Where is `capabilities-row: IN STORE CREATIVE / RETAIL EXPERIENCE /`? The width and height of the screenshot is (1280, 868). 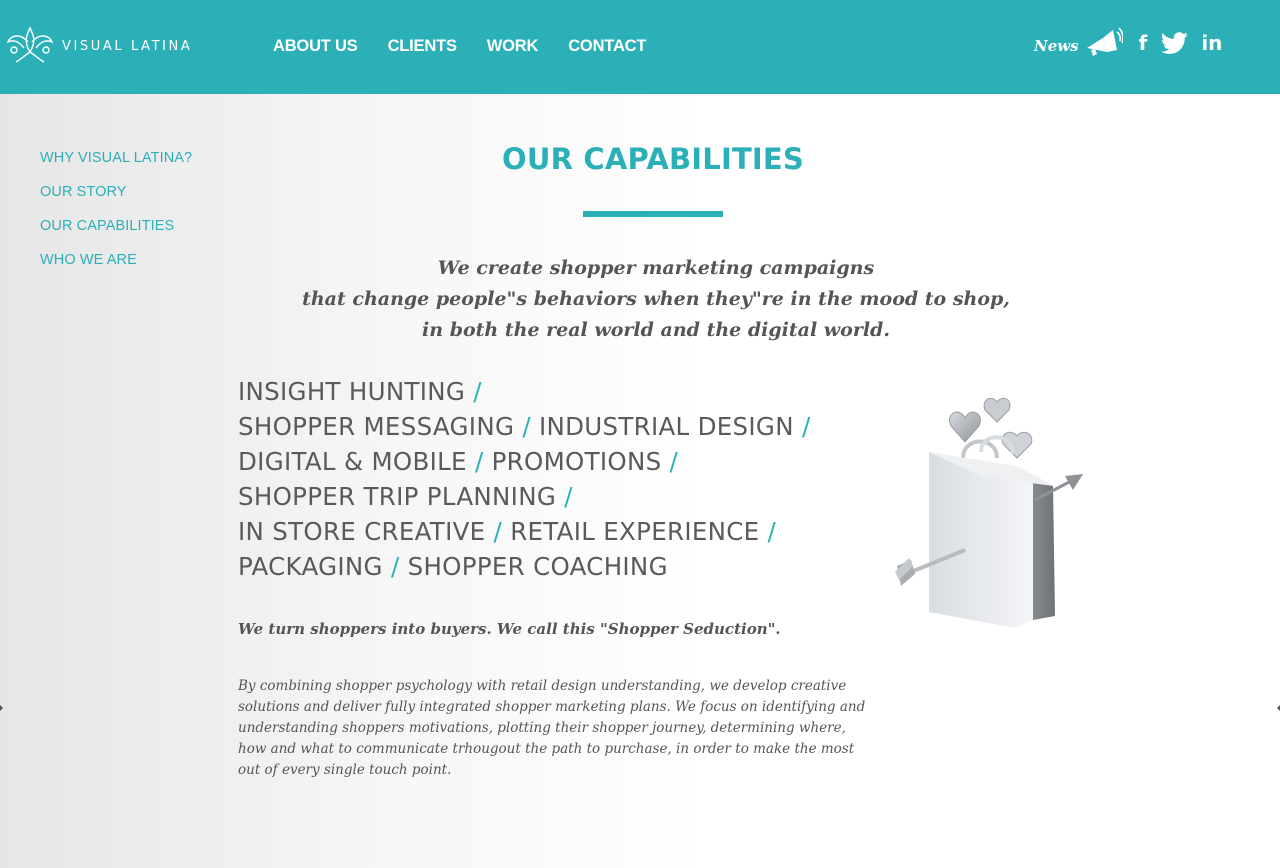
capabilities-row: IN STORE CREATIVE / RETAIL EXPERIENCE / is located at coordinates (558, 531).